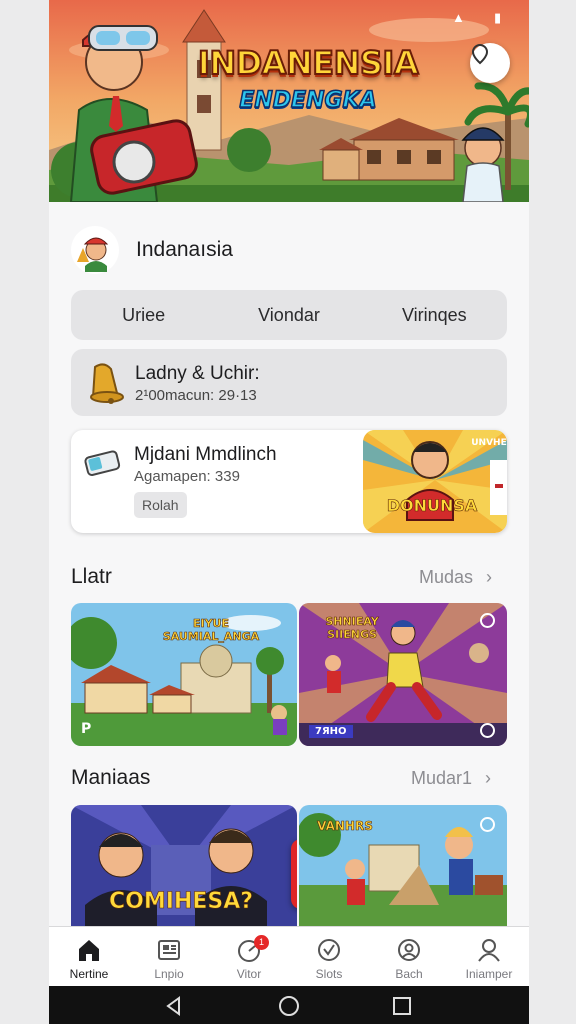  I want to click on avatar, so click(95, 250).